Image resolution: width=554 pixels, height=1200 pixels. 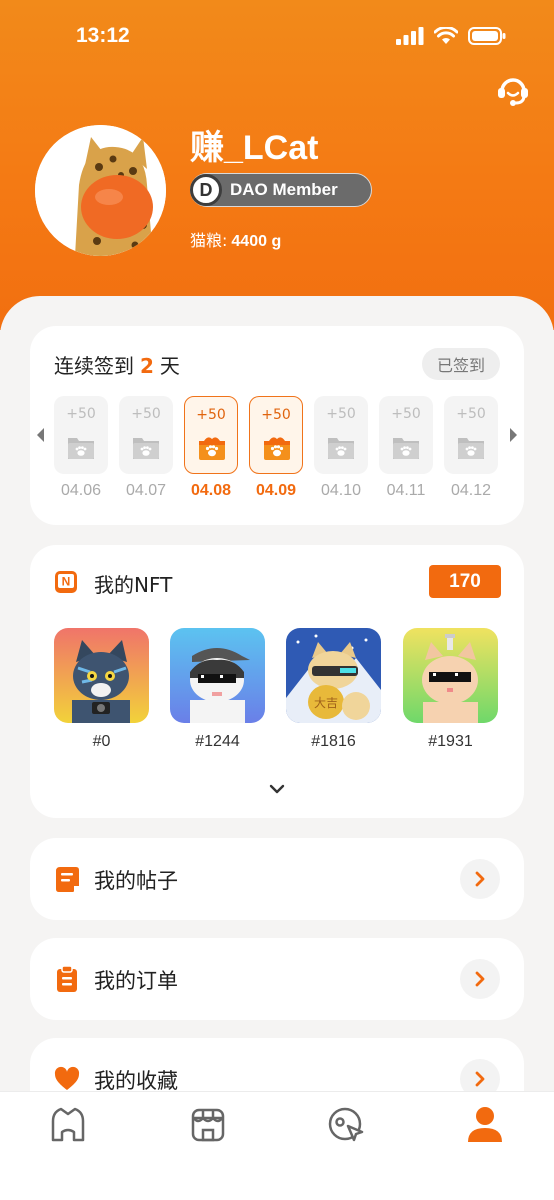 I want to click on headset-icon, so click(x=513, y=92).